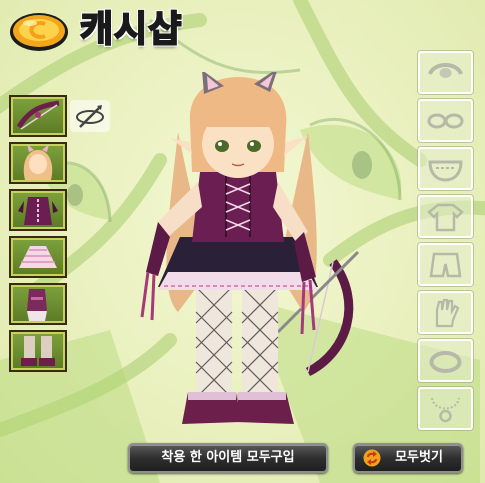 The width and height of the screenshot is (485, 483). I want to click on category-ring, so click(445, 360).